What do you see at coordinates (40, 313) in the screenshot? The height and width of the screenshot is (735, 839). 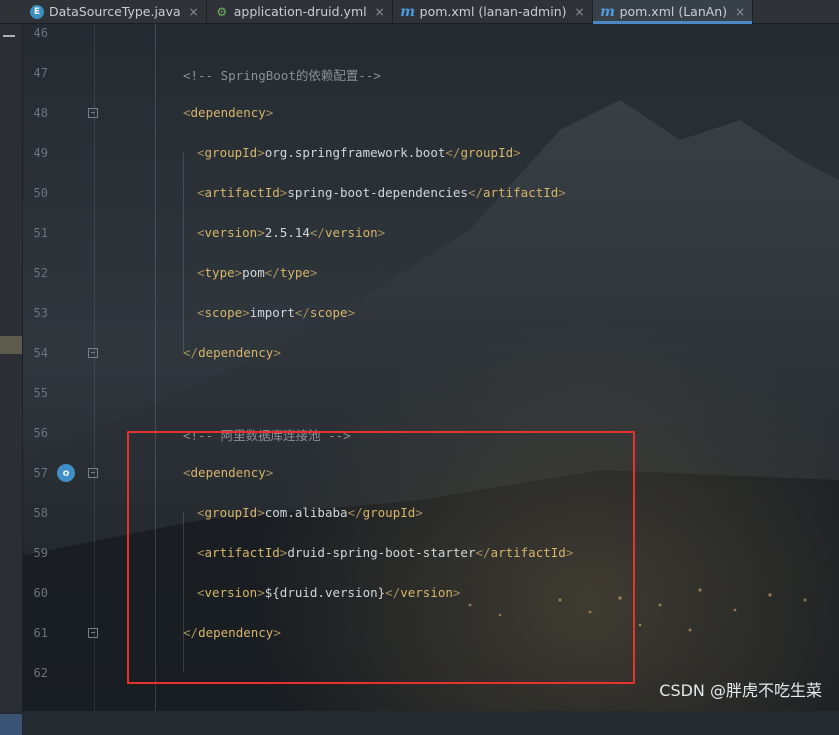 I see `line-number: 53` at bounding box center [40, 313].